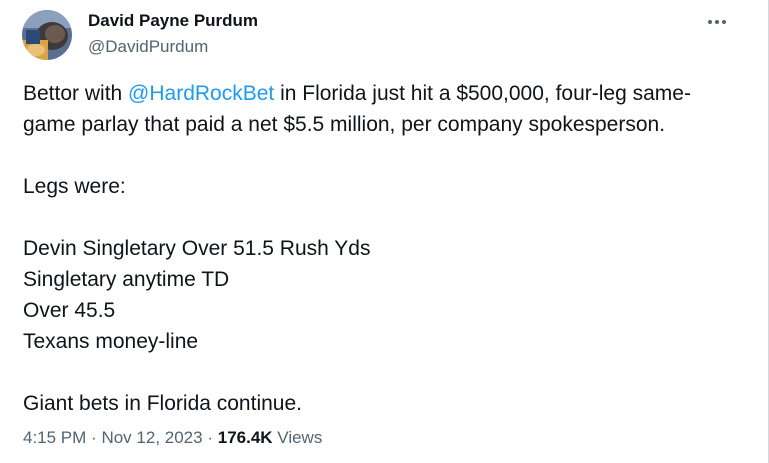  What do you see at coordinates (151, 437) in the screenshot?
I see `tweet-date: Nov 12, 2023` at bounding box center [151, 437].